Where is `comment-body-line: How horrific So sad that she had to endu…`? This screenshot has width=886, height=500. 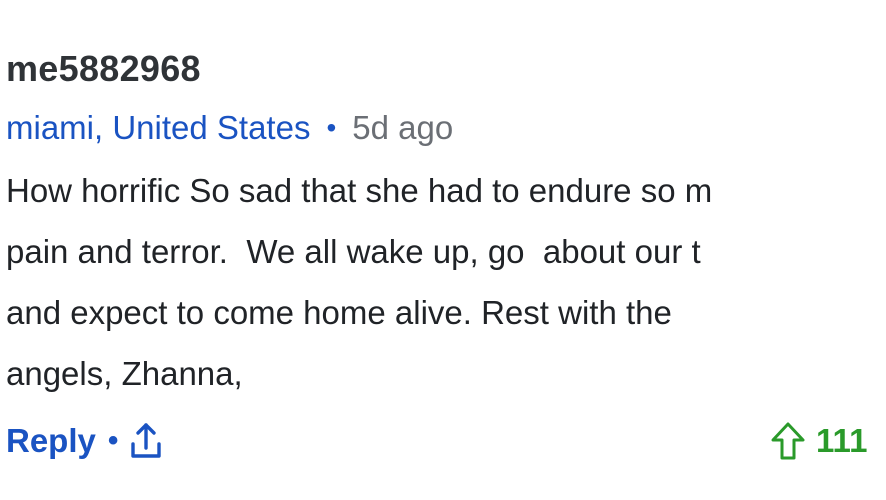
comment-body-line: How horrific So sad that she had to endu… is located at coordinates (359, 190).